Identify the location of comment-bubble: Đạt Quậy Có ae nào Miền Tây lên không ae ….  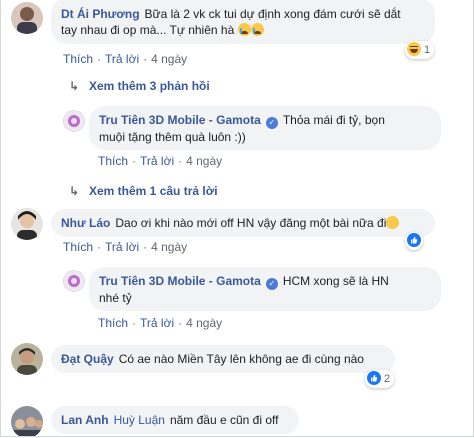
(223, 359).